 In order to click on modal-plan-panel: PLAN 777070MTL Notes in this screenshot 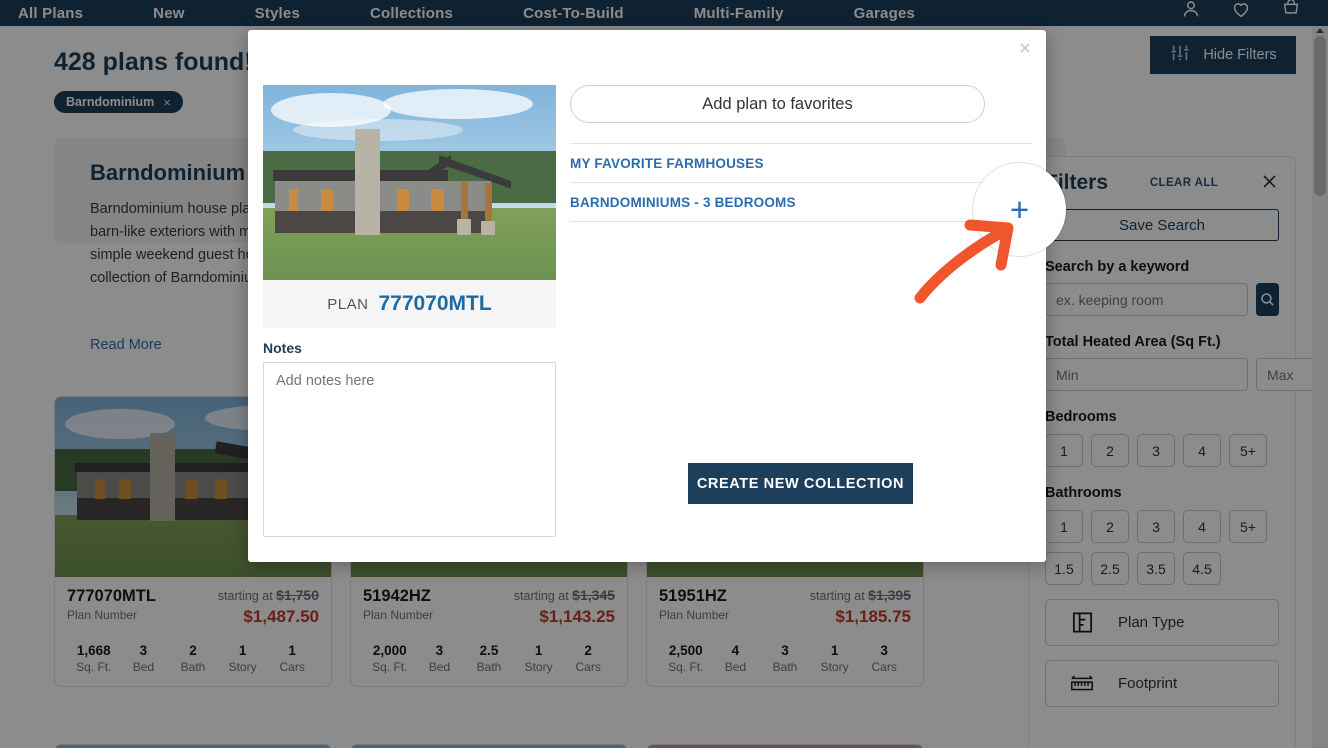, I will do `click(409, 313)`.